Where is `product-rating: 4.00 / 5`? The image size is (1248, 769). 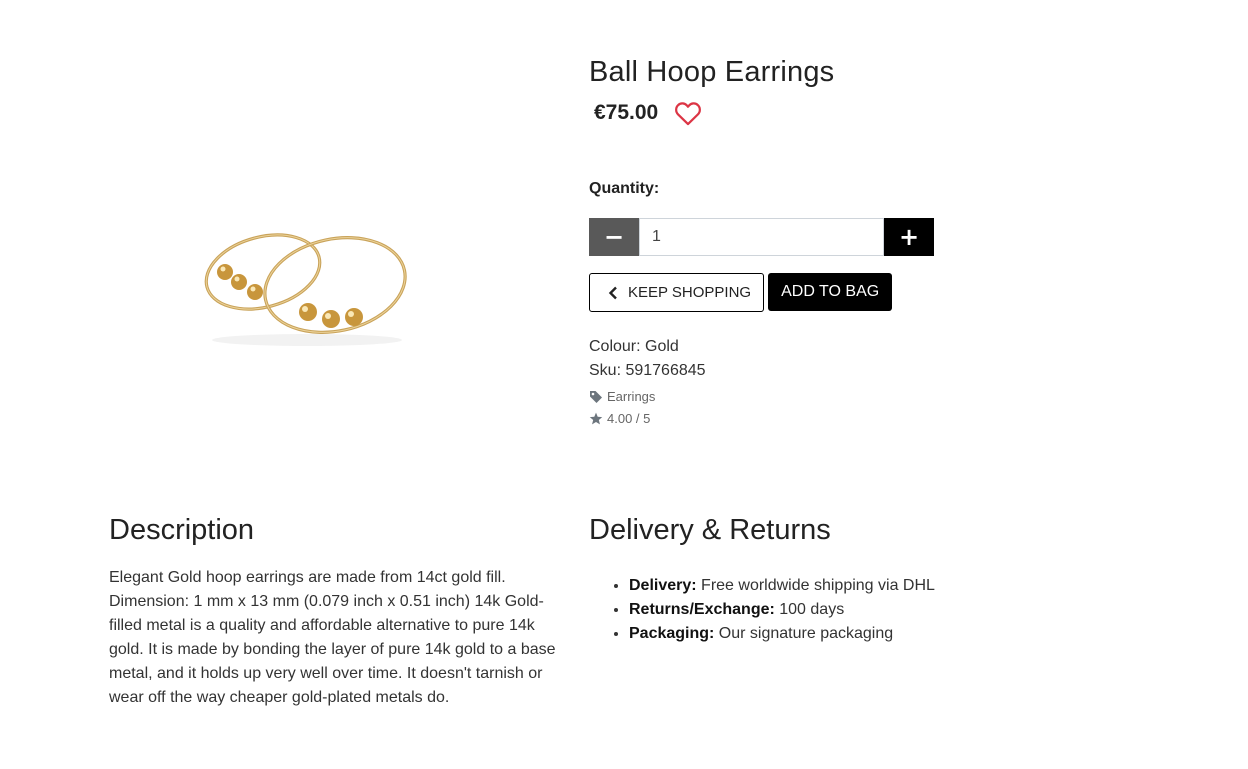 product-rating: 4.00 / 5 is located at coordinates (619, 418).